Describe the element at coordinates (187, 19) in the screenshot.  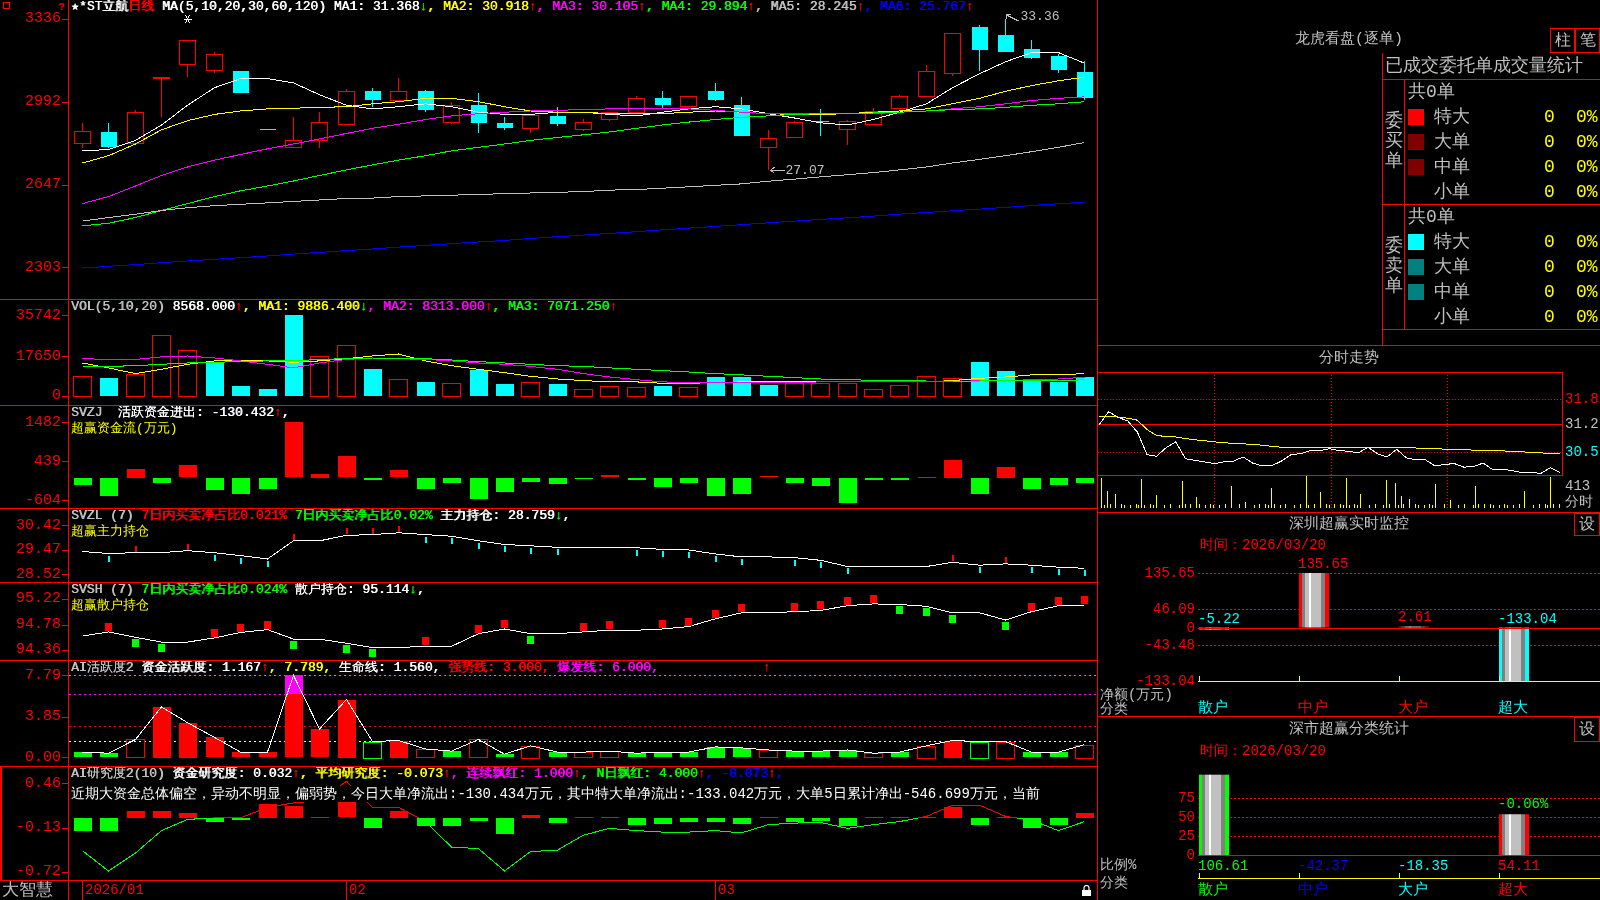
I see `asterisk-icon` at that location.